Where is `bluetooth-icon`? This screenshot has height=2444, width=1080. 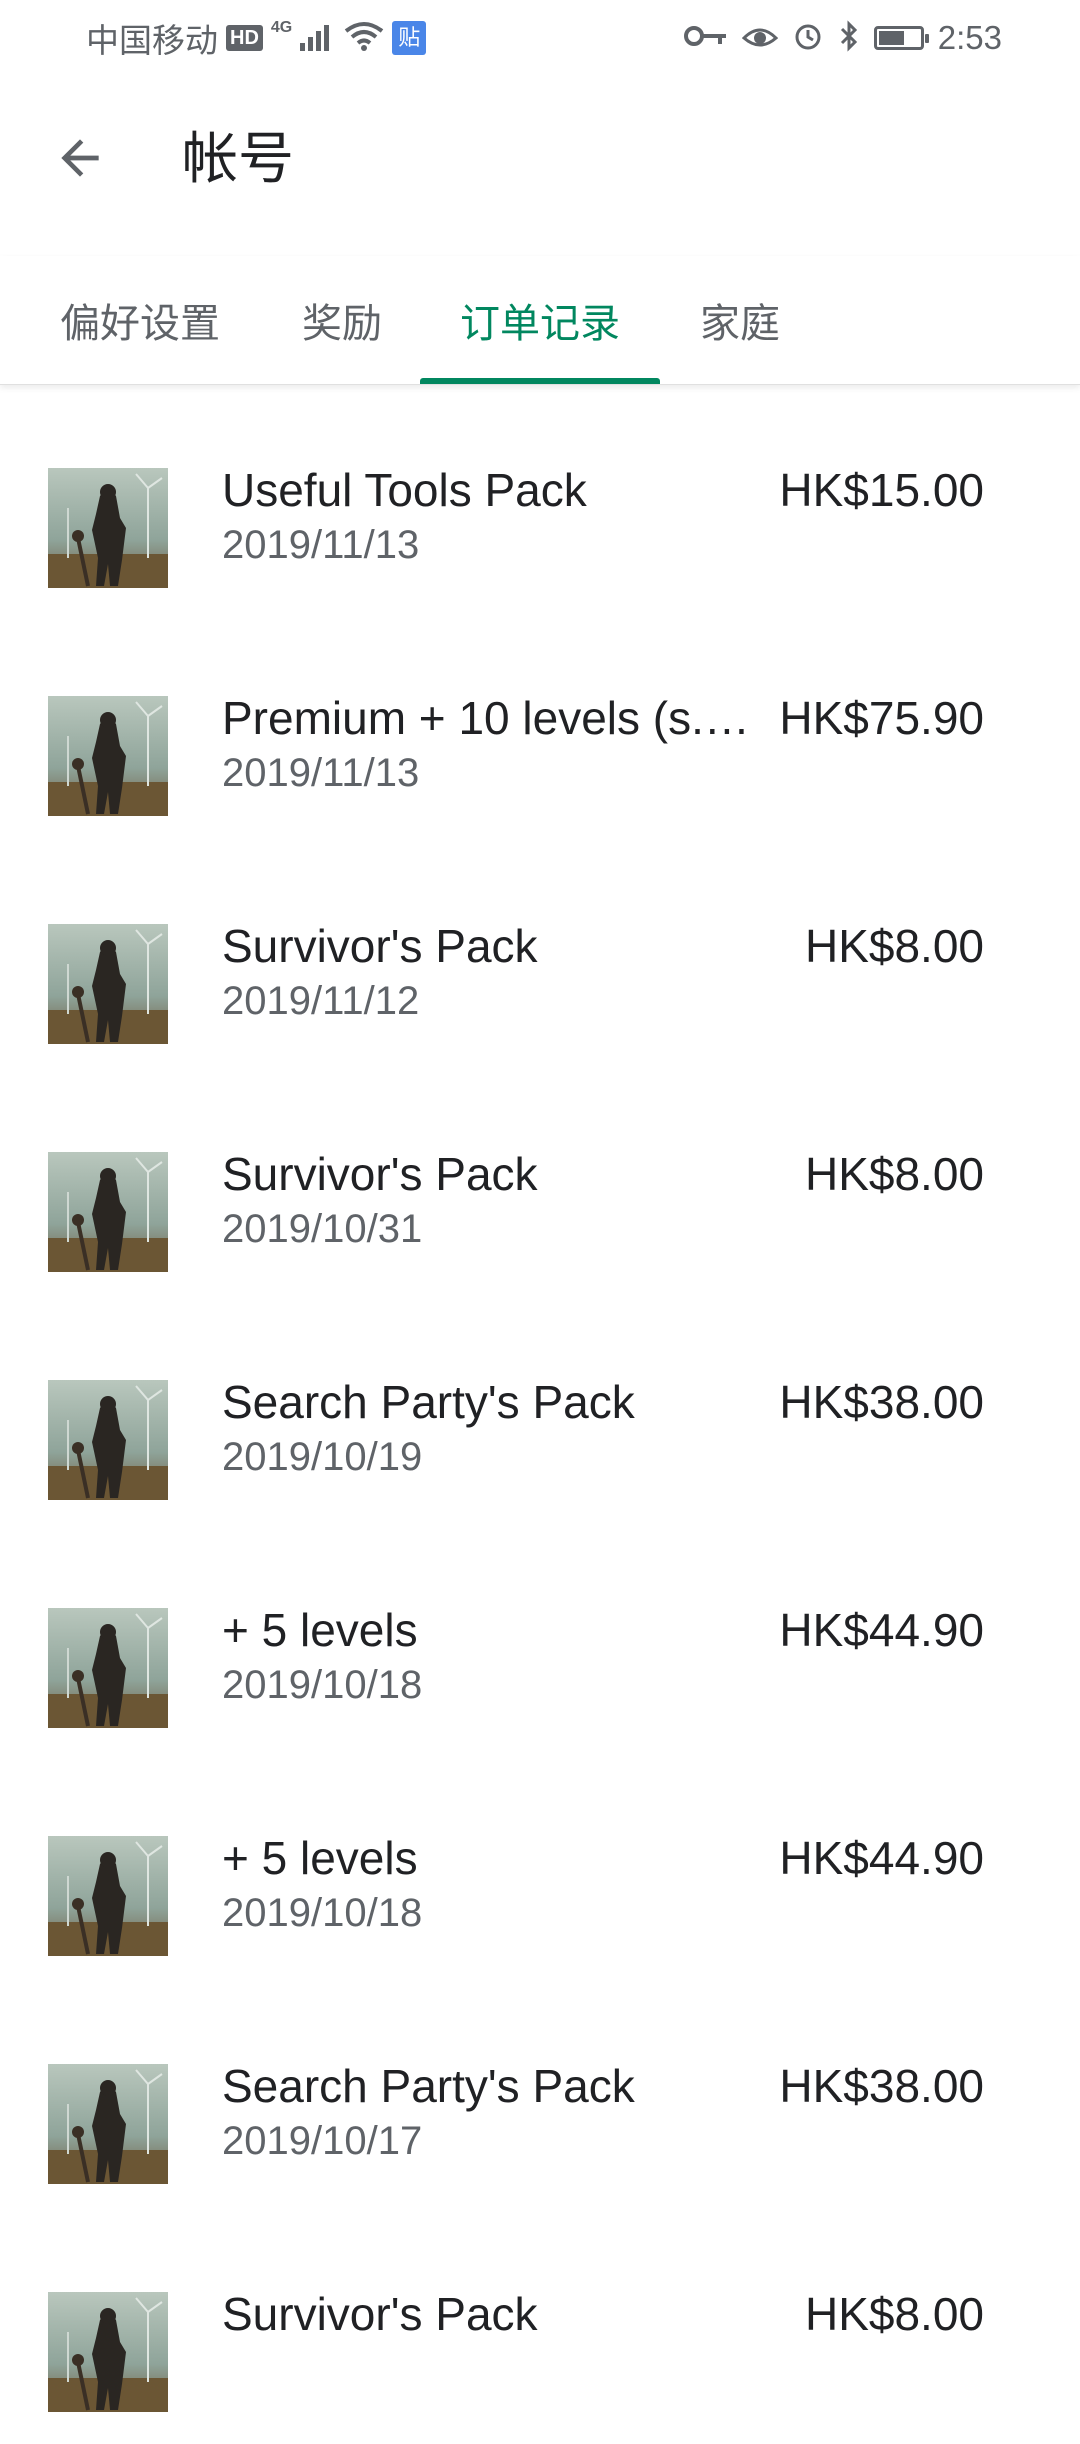
bluetooth-icon is located at coordinates (849, 38).